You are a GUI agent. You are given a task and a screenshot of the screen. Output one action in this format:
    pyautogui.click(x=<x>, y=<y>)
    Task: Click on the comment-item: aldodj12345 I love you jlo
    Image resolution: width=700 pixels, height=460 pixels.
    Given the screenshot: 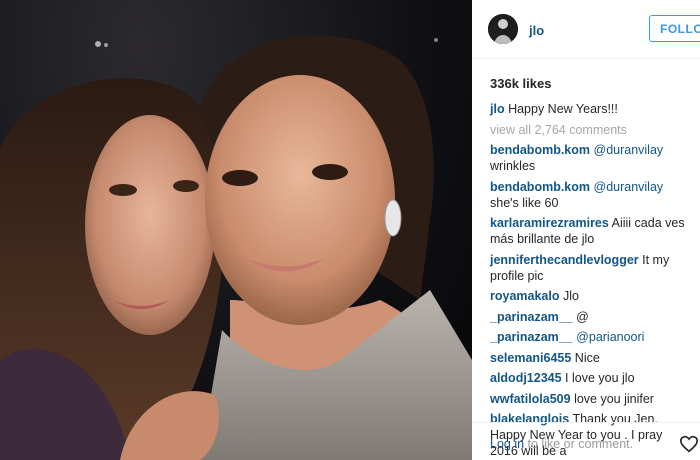 What is the action you would take?
    pyautogui.click(x=590, y=378)
    